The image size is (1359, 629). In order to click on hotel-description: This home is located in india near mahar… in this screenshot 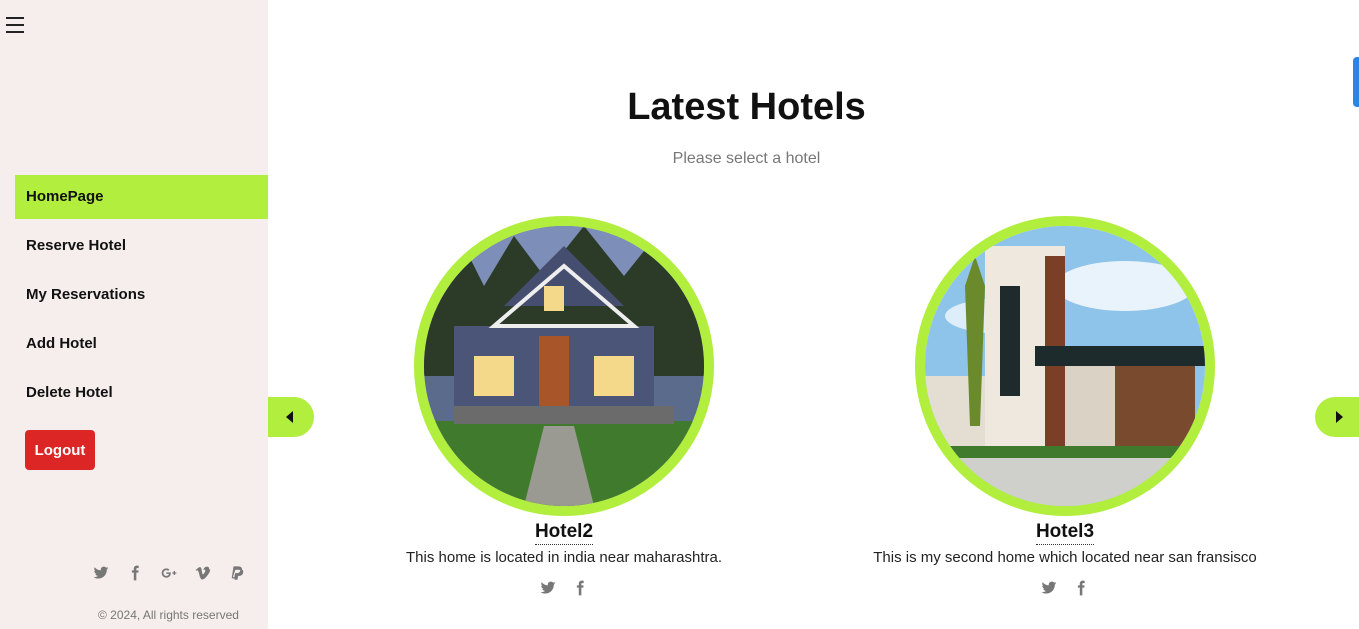, I will do `click(564, 557)`.